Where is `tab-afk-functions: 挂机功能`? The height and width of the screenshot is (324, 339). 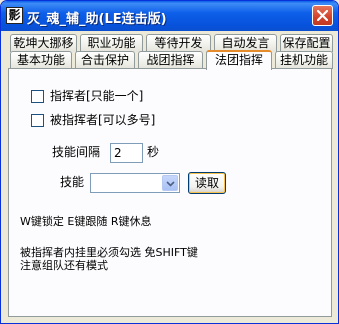
tab-afk-functions: 挂机功能 is located at coordinates (304, 60).